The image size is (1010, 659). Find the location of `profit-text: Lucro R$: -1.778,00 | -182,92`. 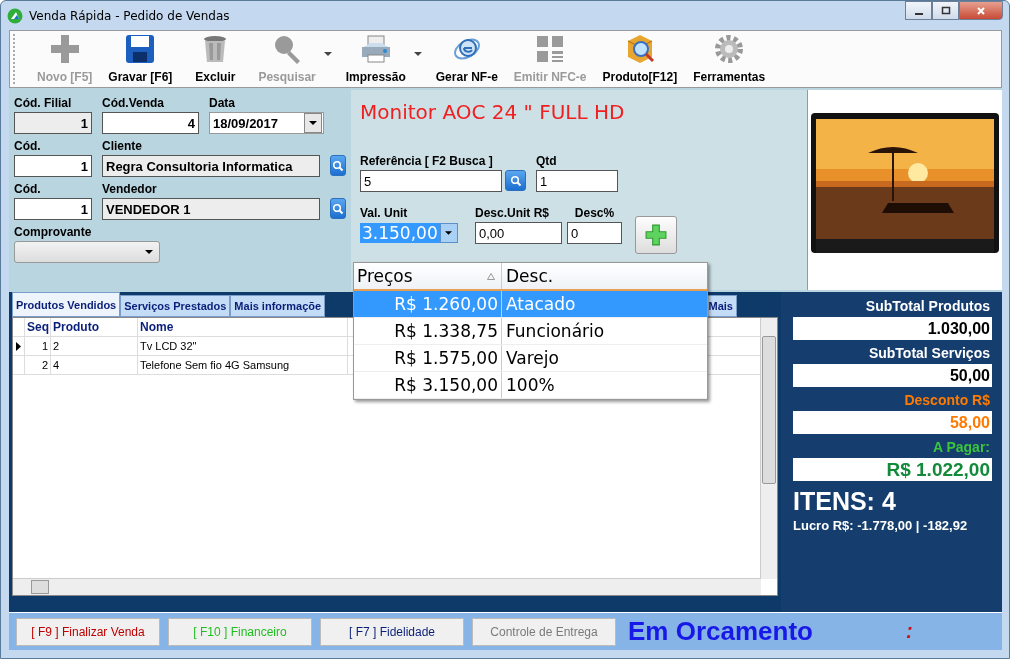

profit-text: Lucro R$: -1.778,00 | -182,92 is located at coordinates (881, 525).